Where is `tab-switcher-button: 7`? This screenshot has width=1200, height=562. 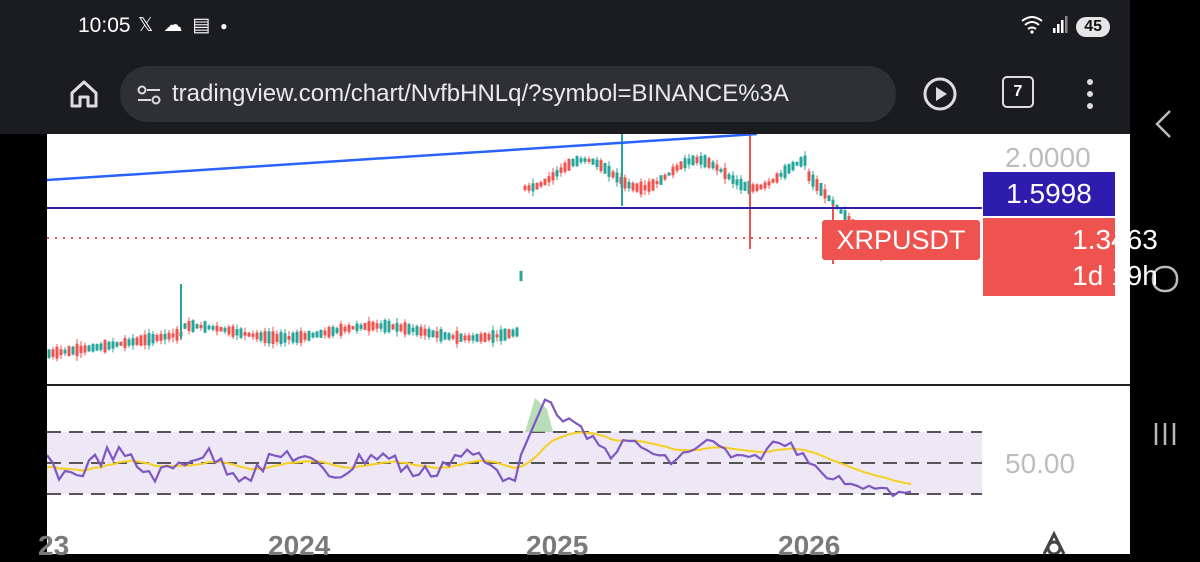 tab-switcher-button: 7 is located at coordinates (1018, 92).